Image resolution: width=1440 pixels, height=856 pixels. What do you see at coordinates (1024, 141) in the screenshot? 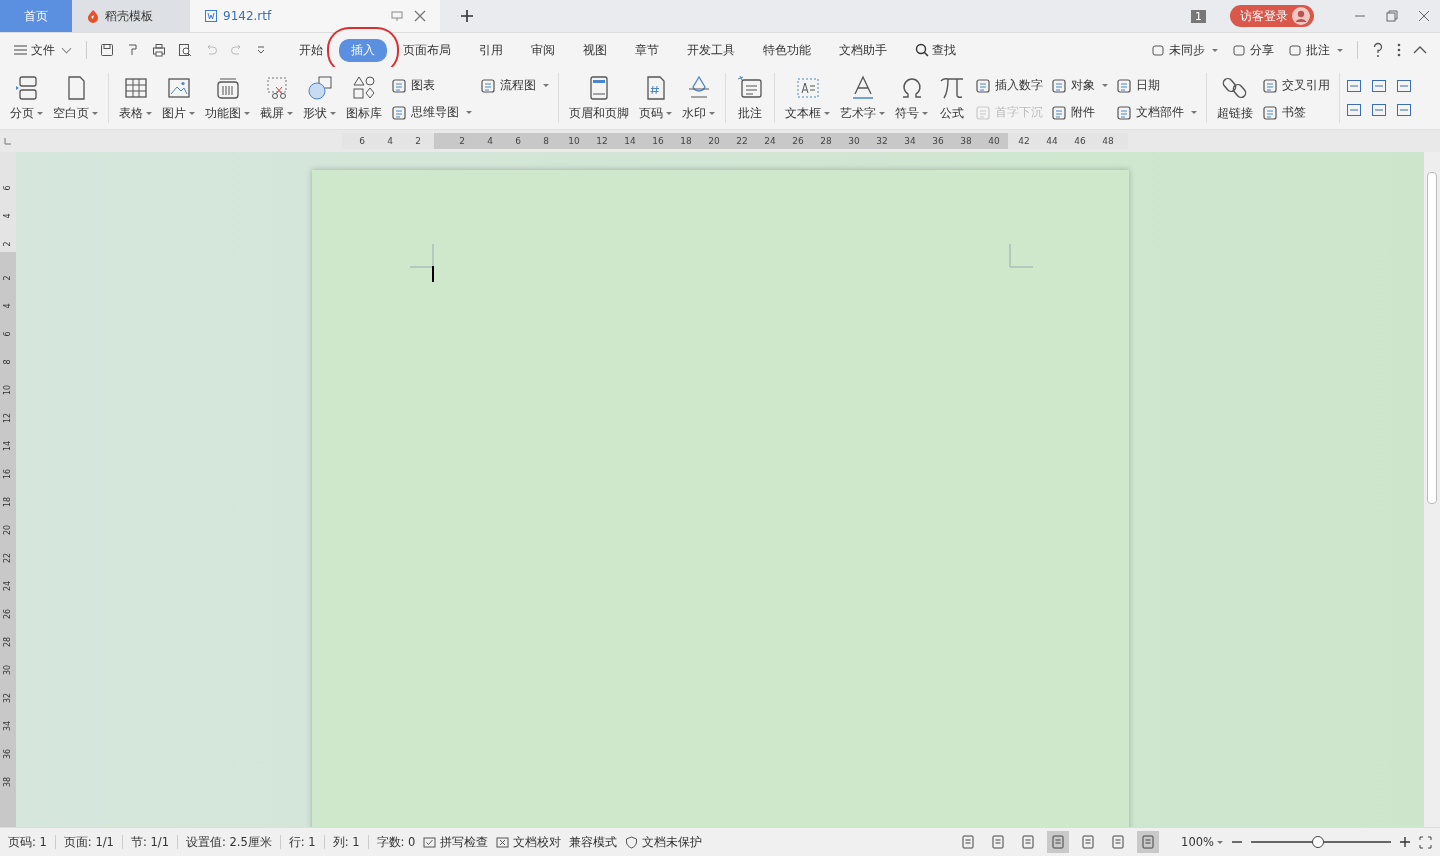
I see `ruler-number: 42` at bounding box center [1024, 141].